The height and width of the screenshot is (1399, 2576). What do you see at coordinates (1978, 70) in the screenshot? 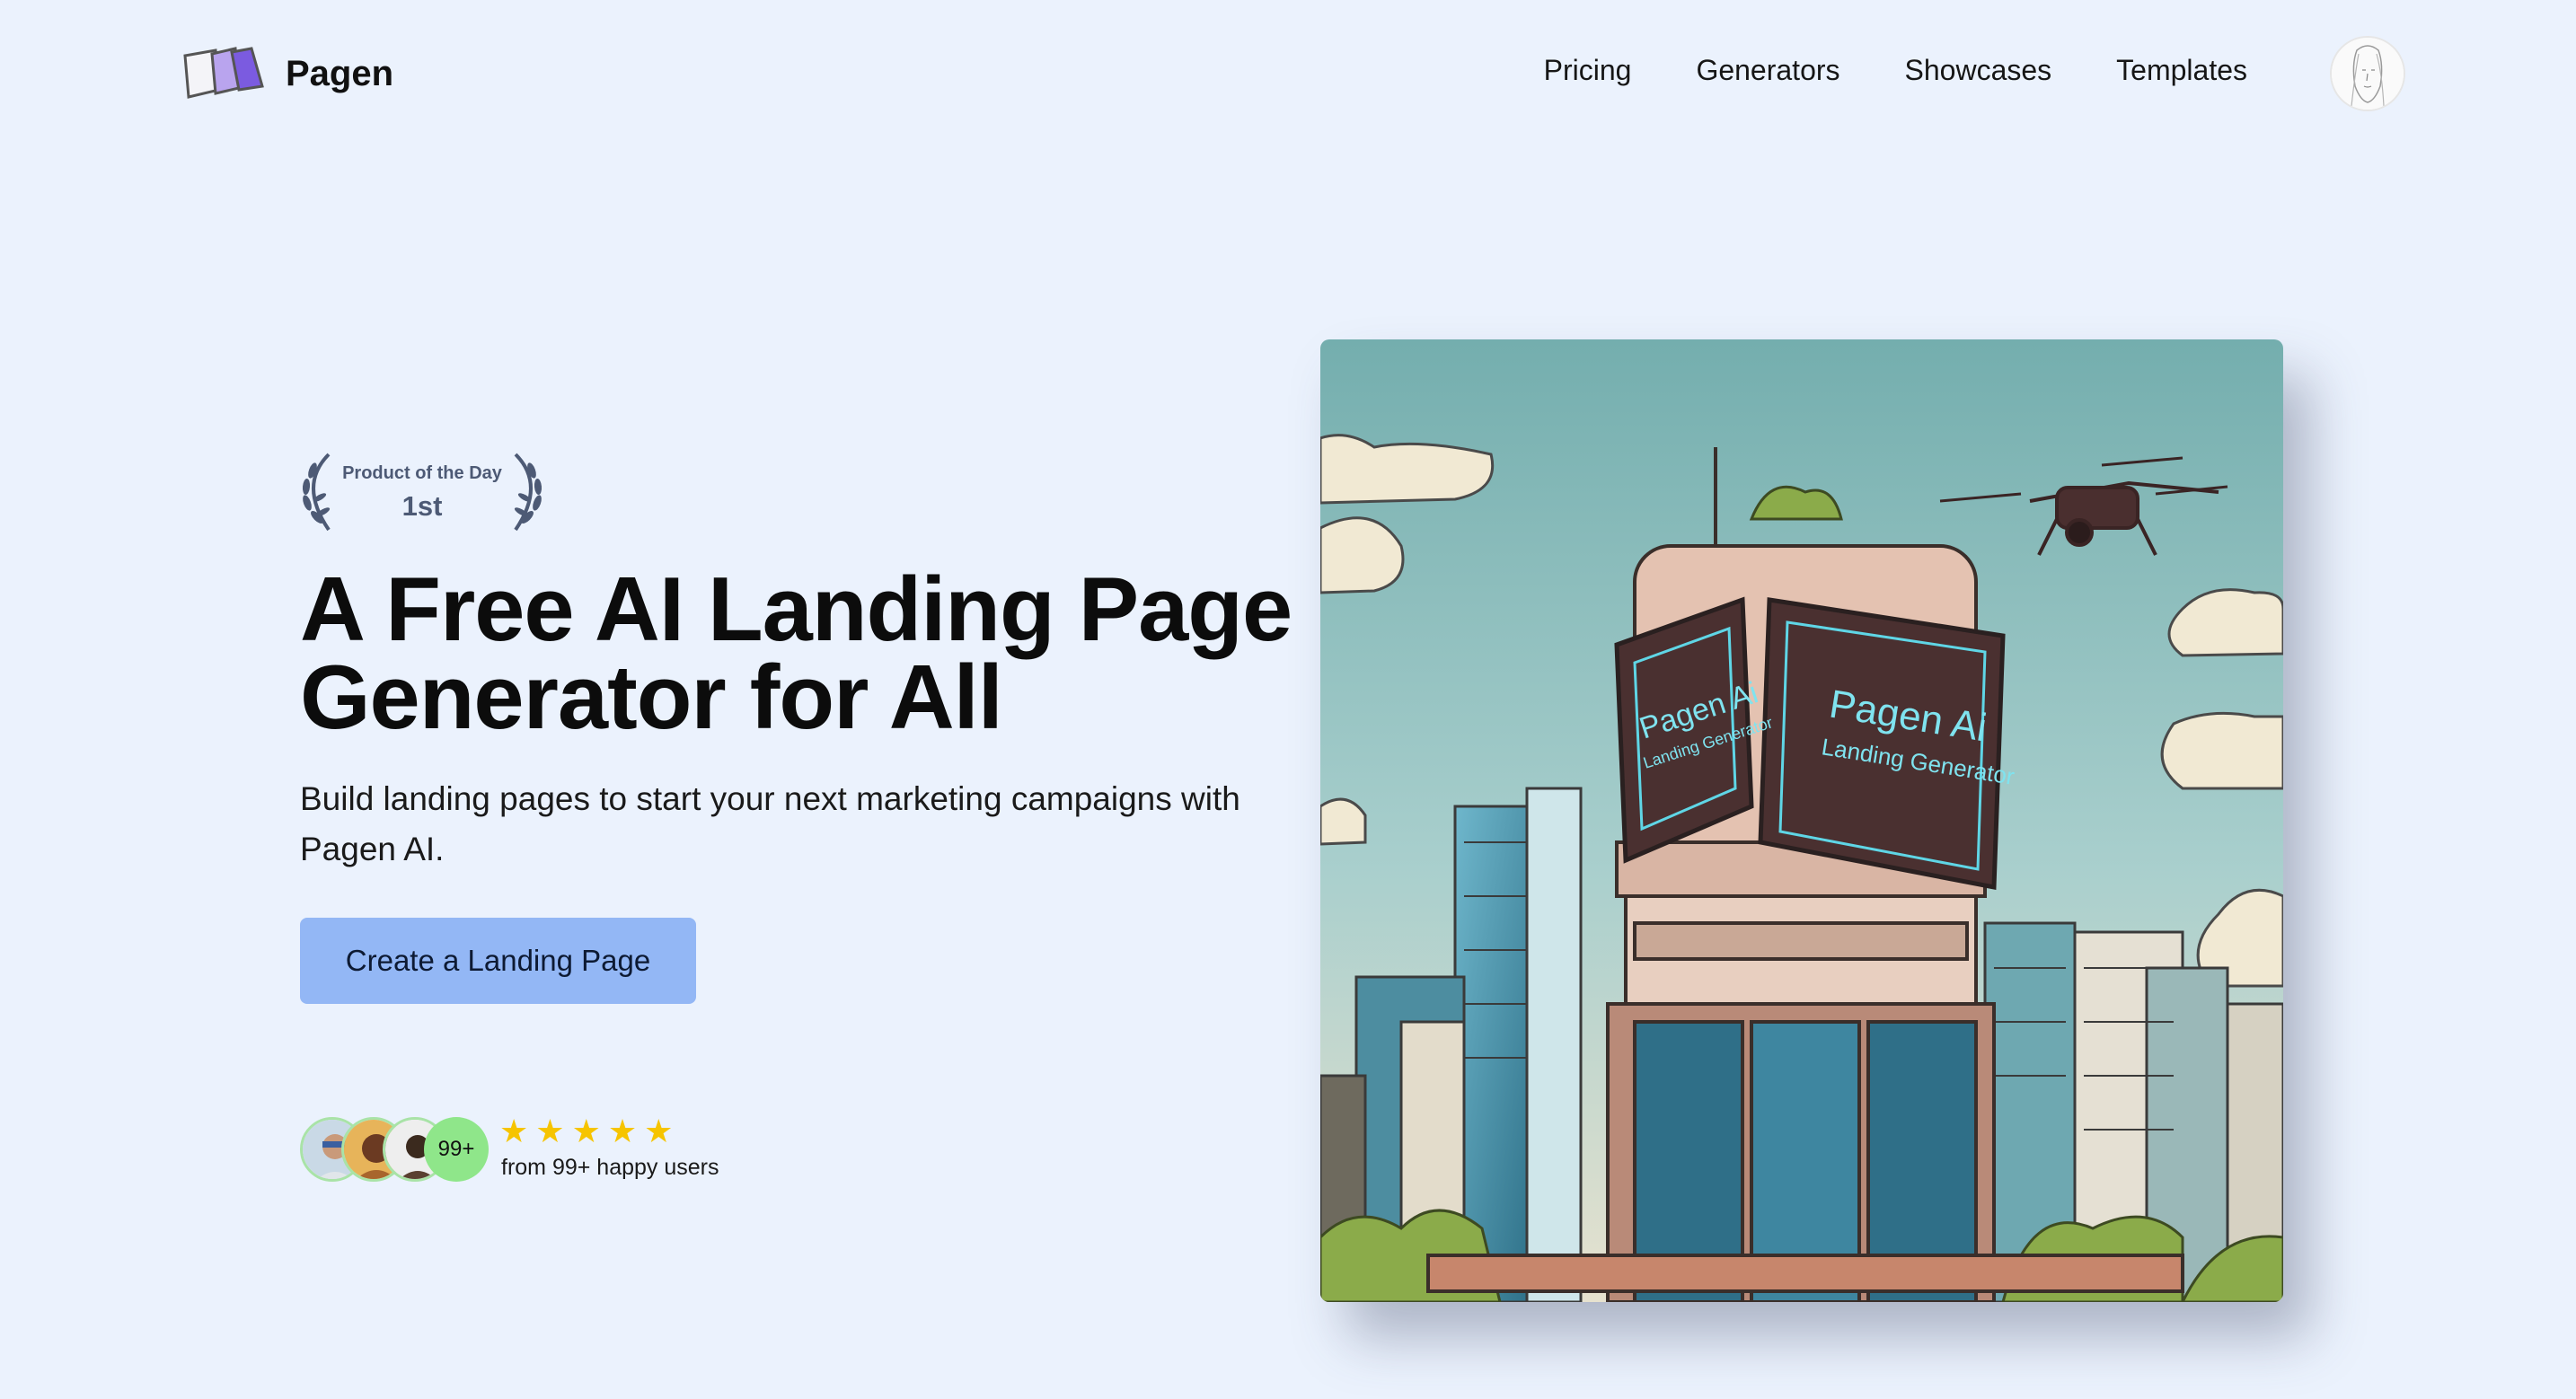
I see `nav-link-showcases: Showcases` at bounding box center [1978, 70].